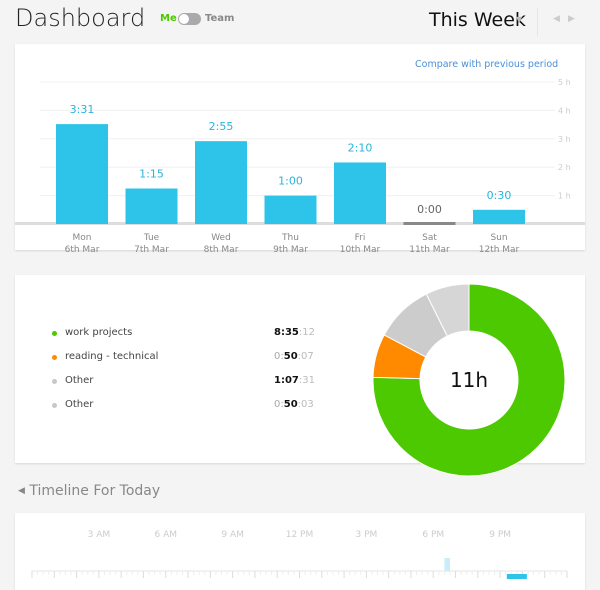 The width and height of the screenshot is (600, 590). I want to click on x-date-label: 7th Mar, so click(151, 250).